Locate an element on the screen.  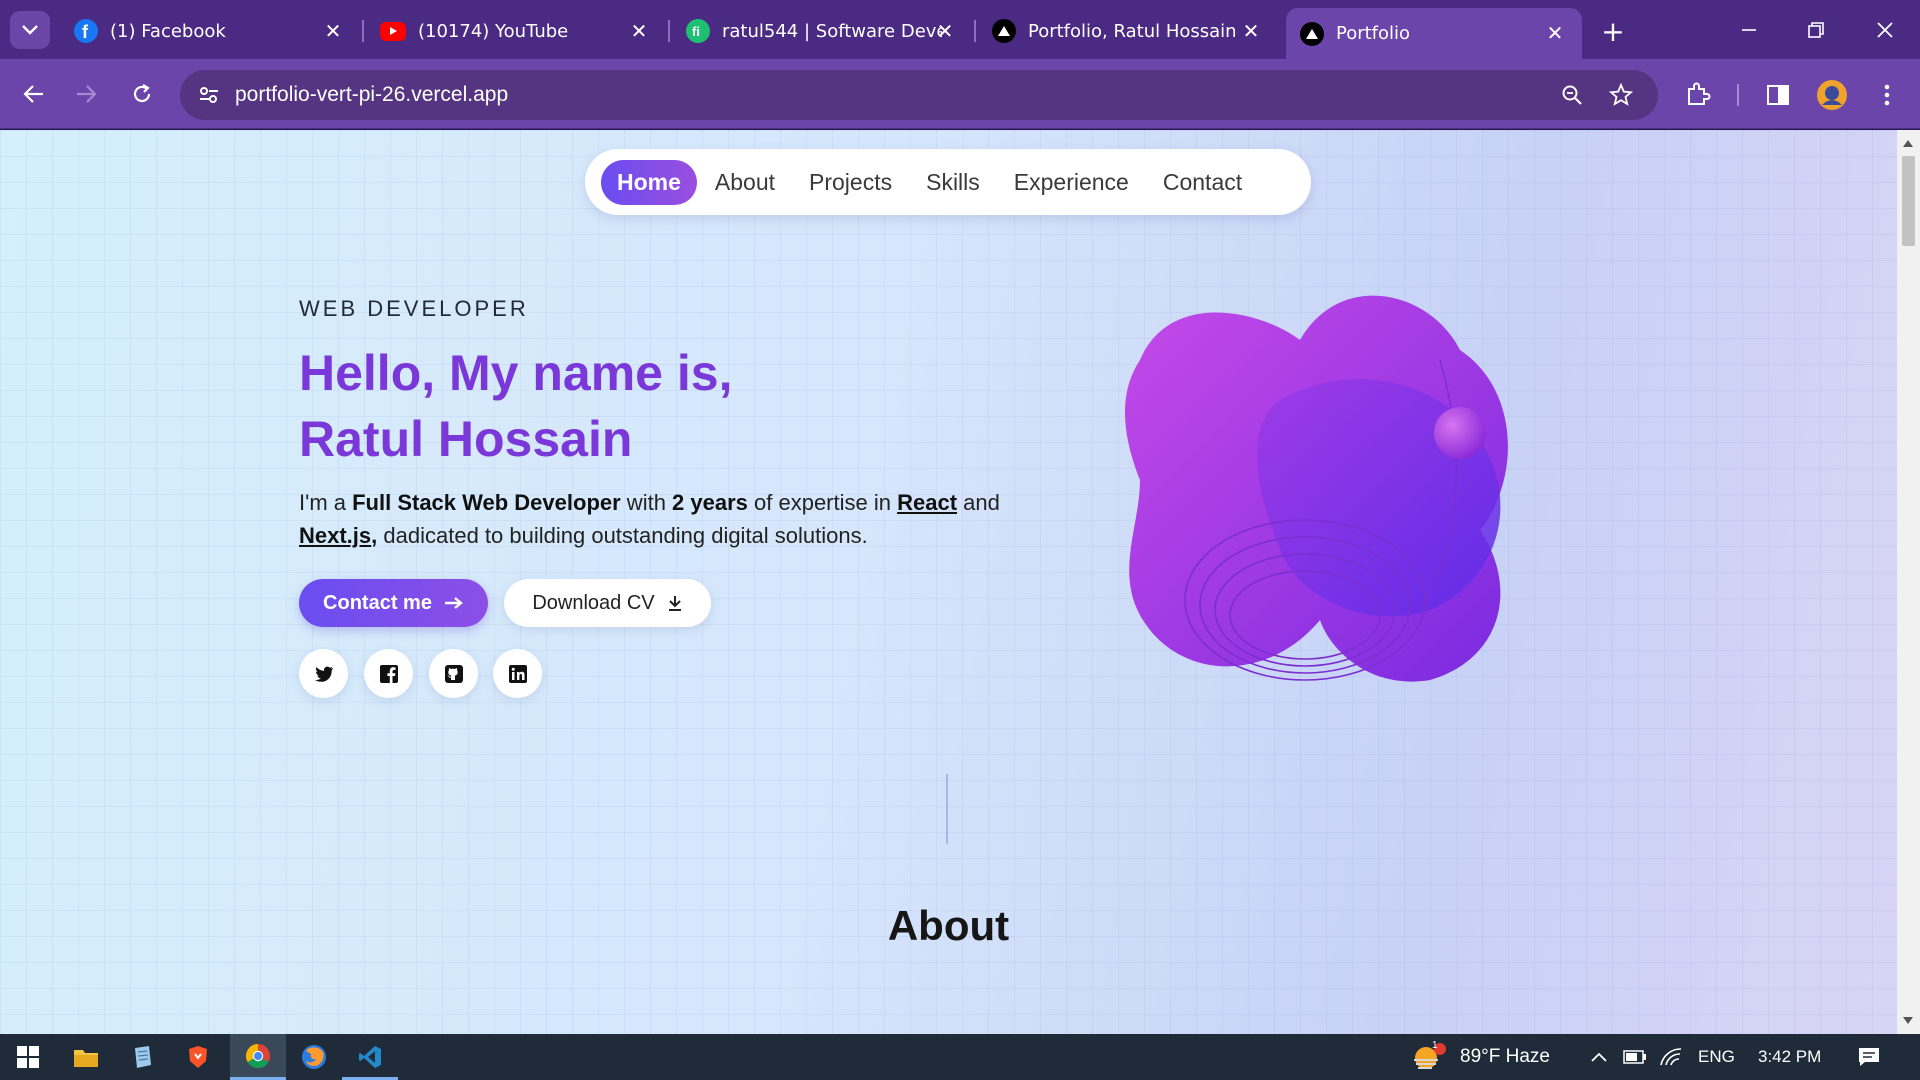
nav-home: Home is located at coordinates (649, 182).